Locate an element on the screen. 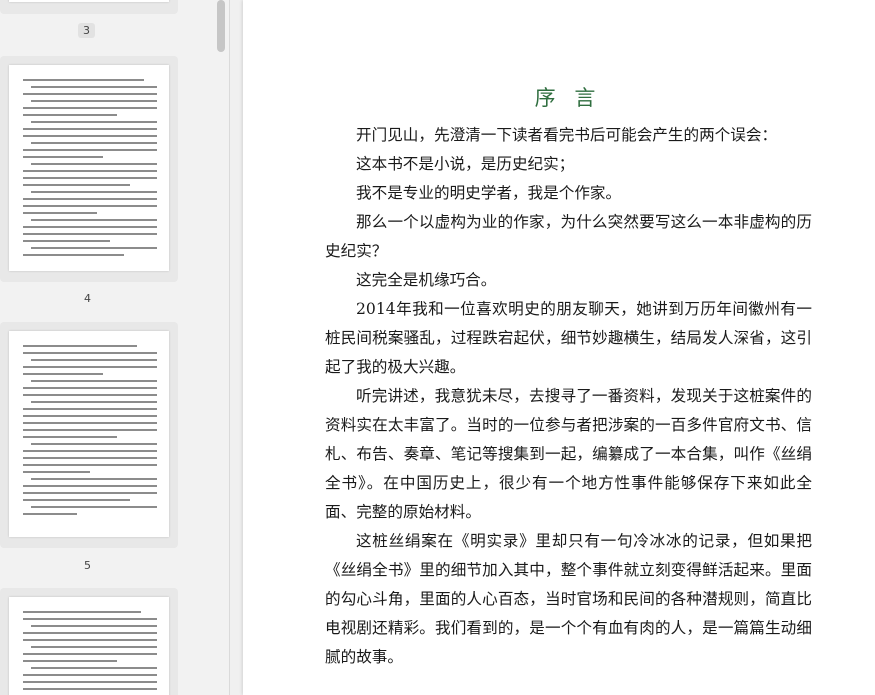 The height and width of the screenshot is (695, 875). paragraph: 开门见山，先澄清一下读者看完书后可能会产生的两个误会： is located at coordinates (567, 135).